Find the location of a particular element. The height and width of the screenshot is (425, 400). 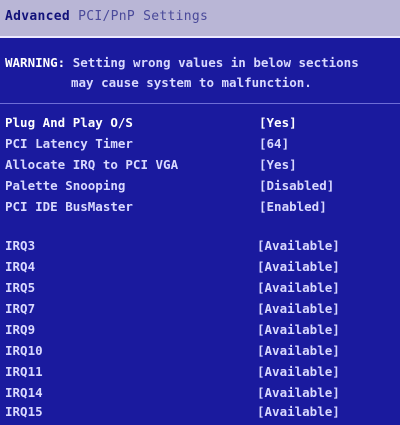

warning-line-1: Setting wrong values in below sections is located at coordinates (212, 62).